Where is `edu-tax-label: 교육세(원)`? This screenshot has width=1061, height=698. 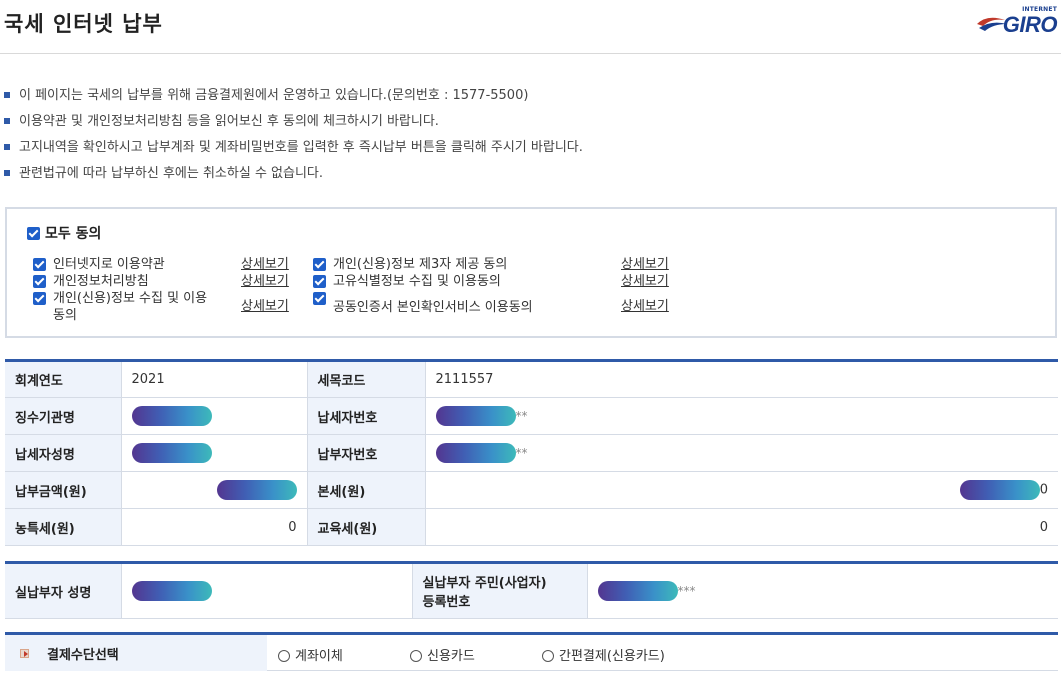
edu-tax-label: 교육세(원) is located at coordinates (365, 527).